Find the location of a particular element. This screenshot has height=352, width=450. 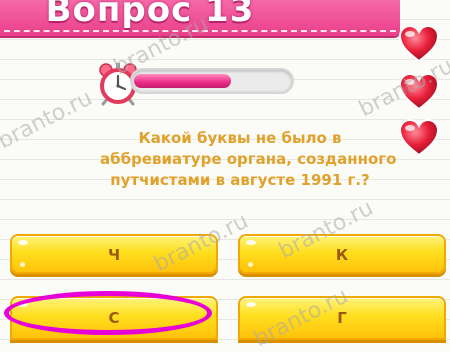

answer-button-3: С is located at coordinates (114, 318).